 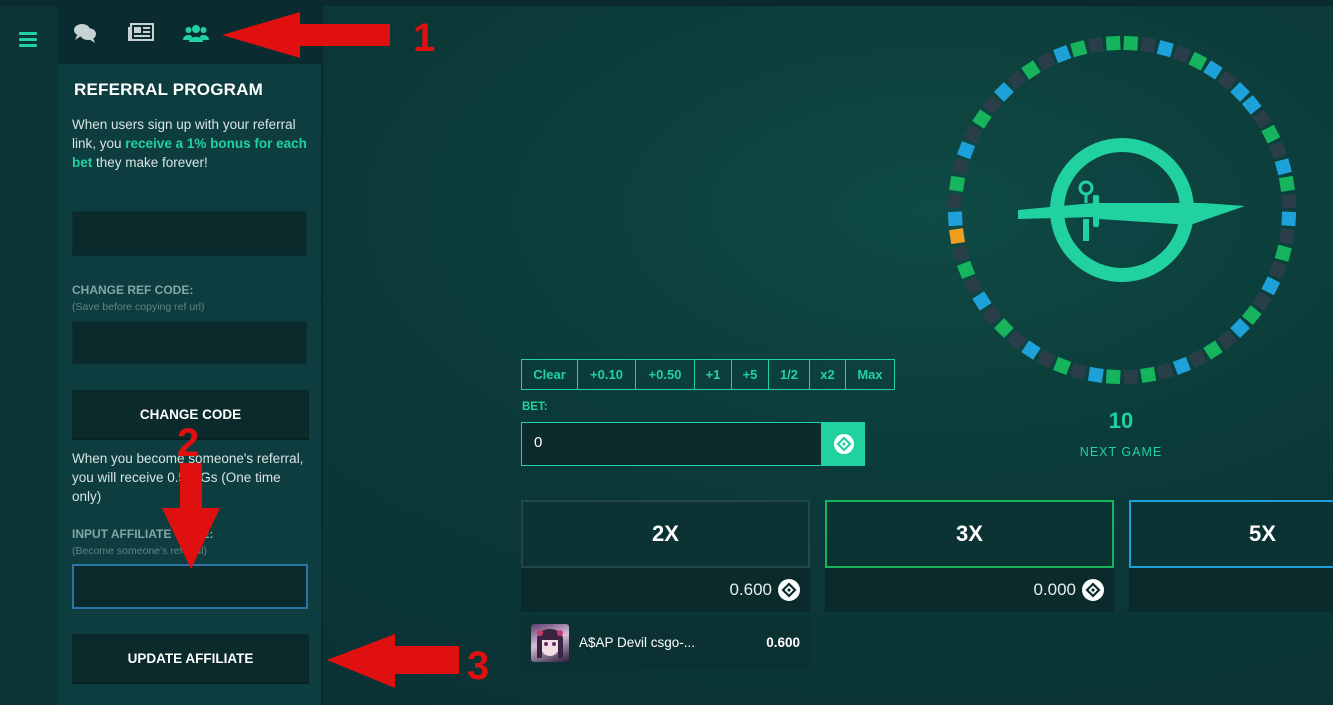 What do you see at coordinates (783, 642) in the screenshot?
I see `bet-amount: 0.600` at bounding box center [783, 642].